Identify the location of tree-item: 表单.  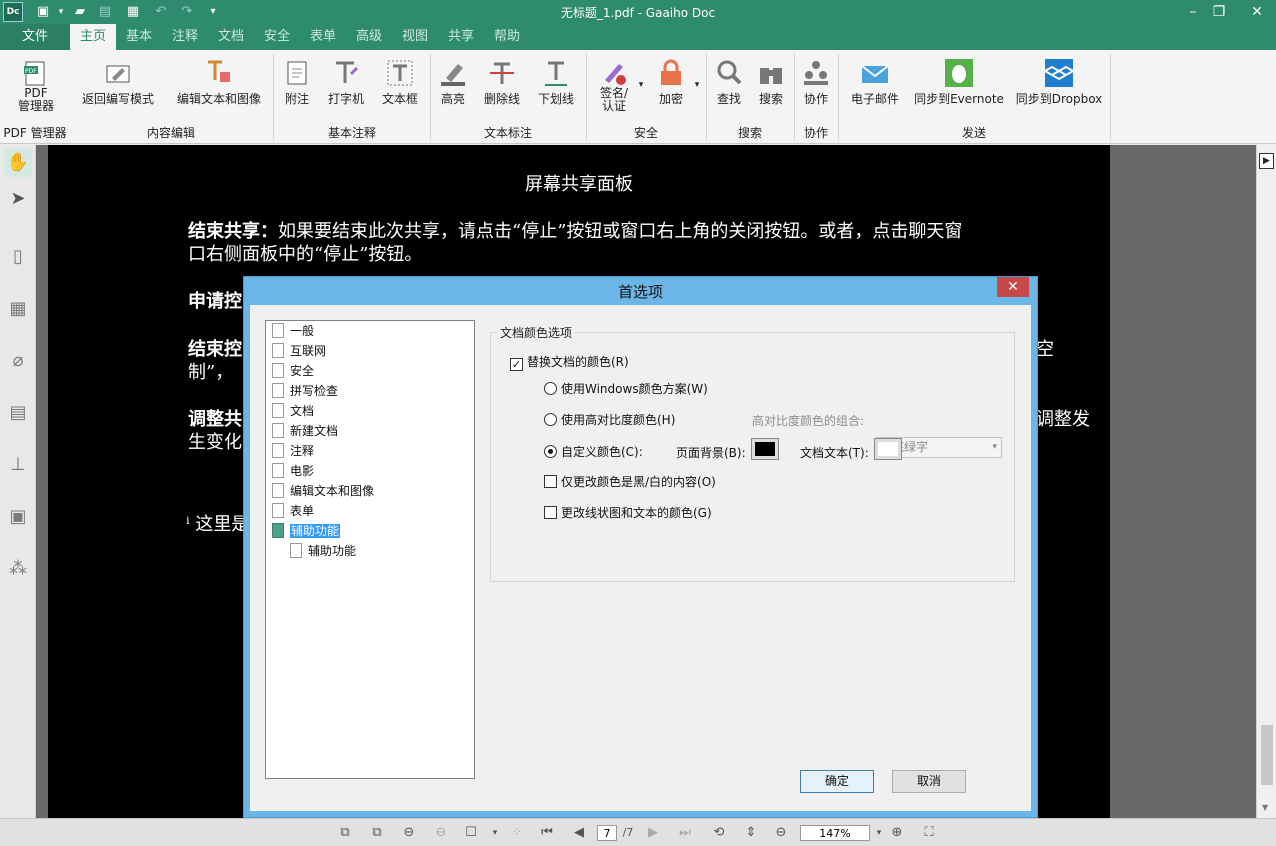
(293, 511).